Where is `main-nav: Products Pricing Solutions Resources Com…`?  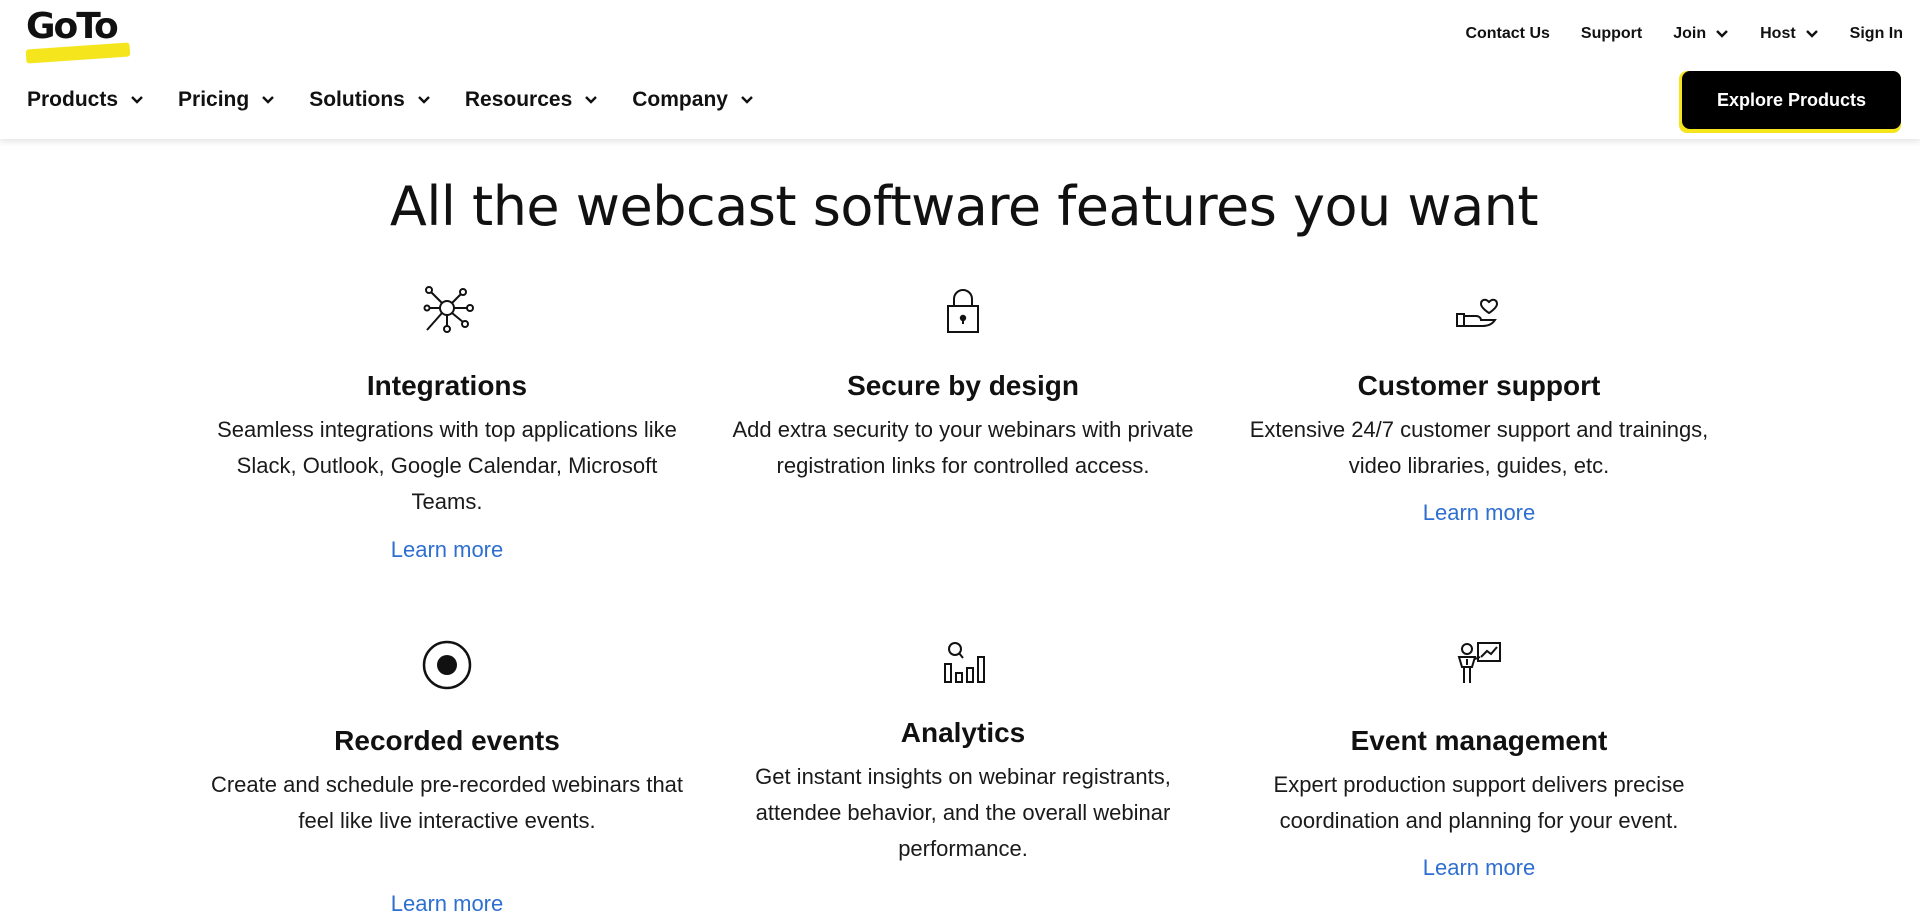
main-nav: Products Pricing Solutions Resources Com… is located at coordinates (407, 100).